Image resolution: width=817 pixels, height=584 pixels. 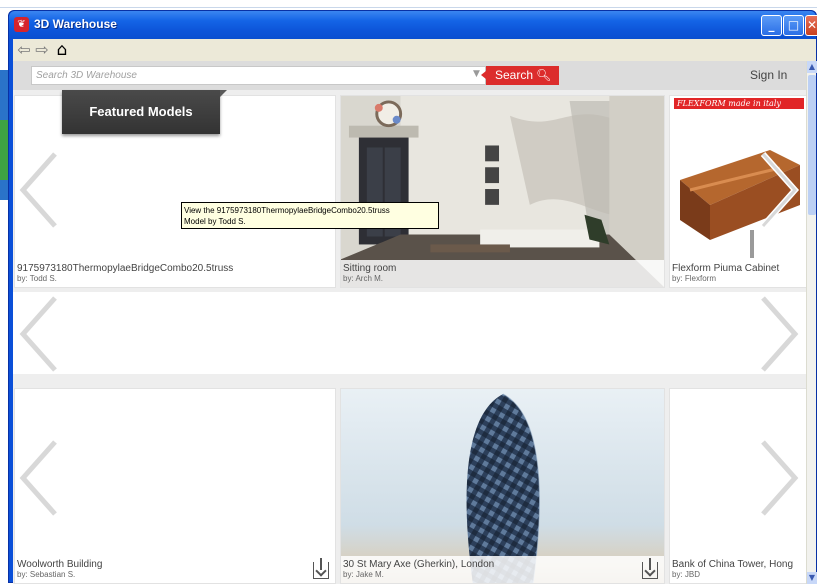 What do you see at coordinates (24, 50) in the screenshot?
I see `back-arrow-icon: ⇦` at bounding box center [24, 50].